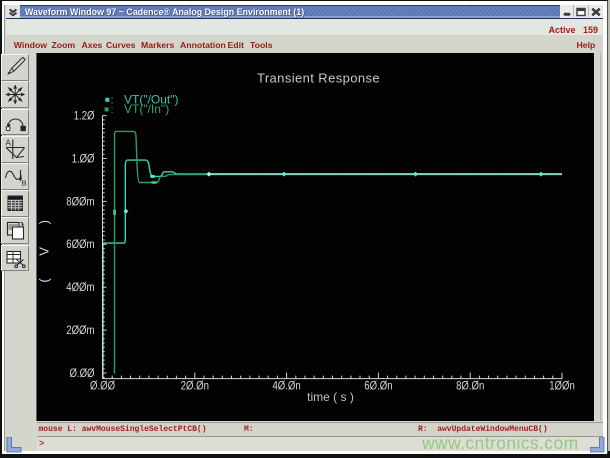  I want to click on svg-text: 2ØØm, so click(80, 330).